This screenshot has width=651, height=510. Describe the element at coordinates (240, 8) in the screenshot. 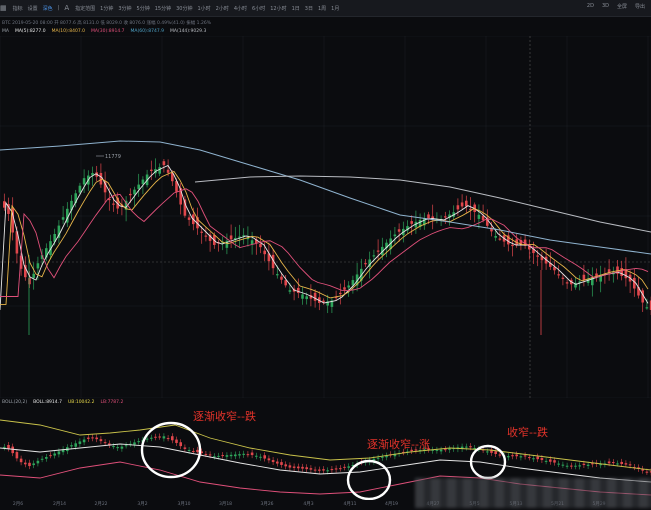

I see `toolbar-item-12: 4小时` at that location.